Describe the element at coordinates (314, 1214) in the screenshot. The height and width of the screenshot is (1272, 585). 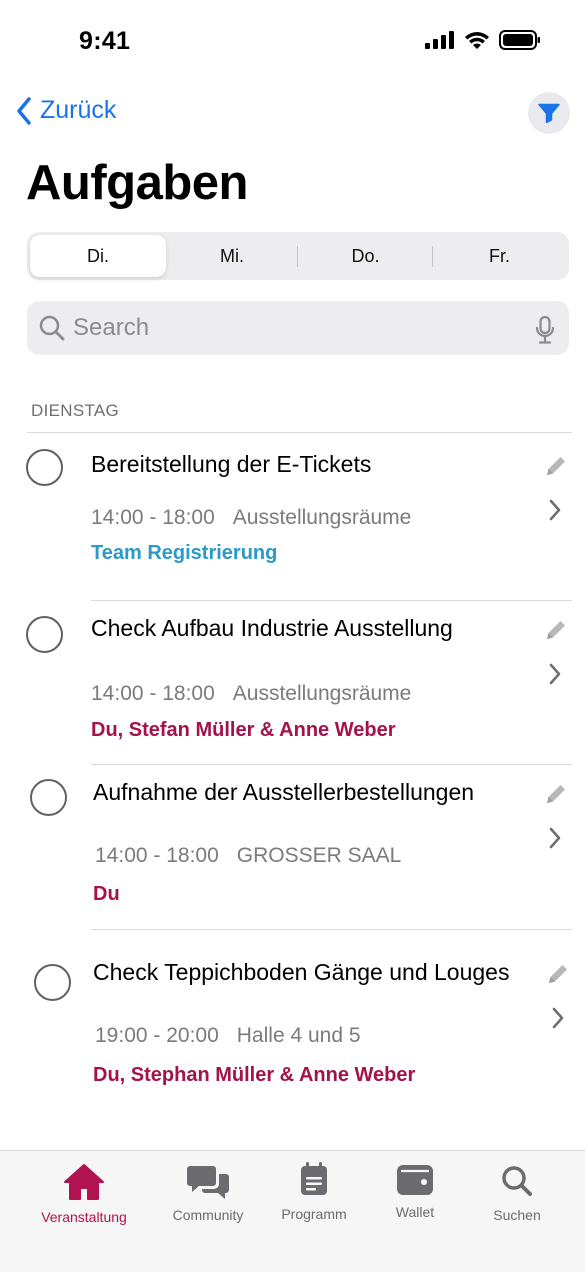
I see `tab-label: Programm` at that location.